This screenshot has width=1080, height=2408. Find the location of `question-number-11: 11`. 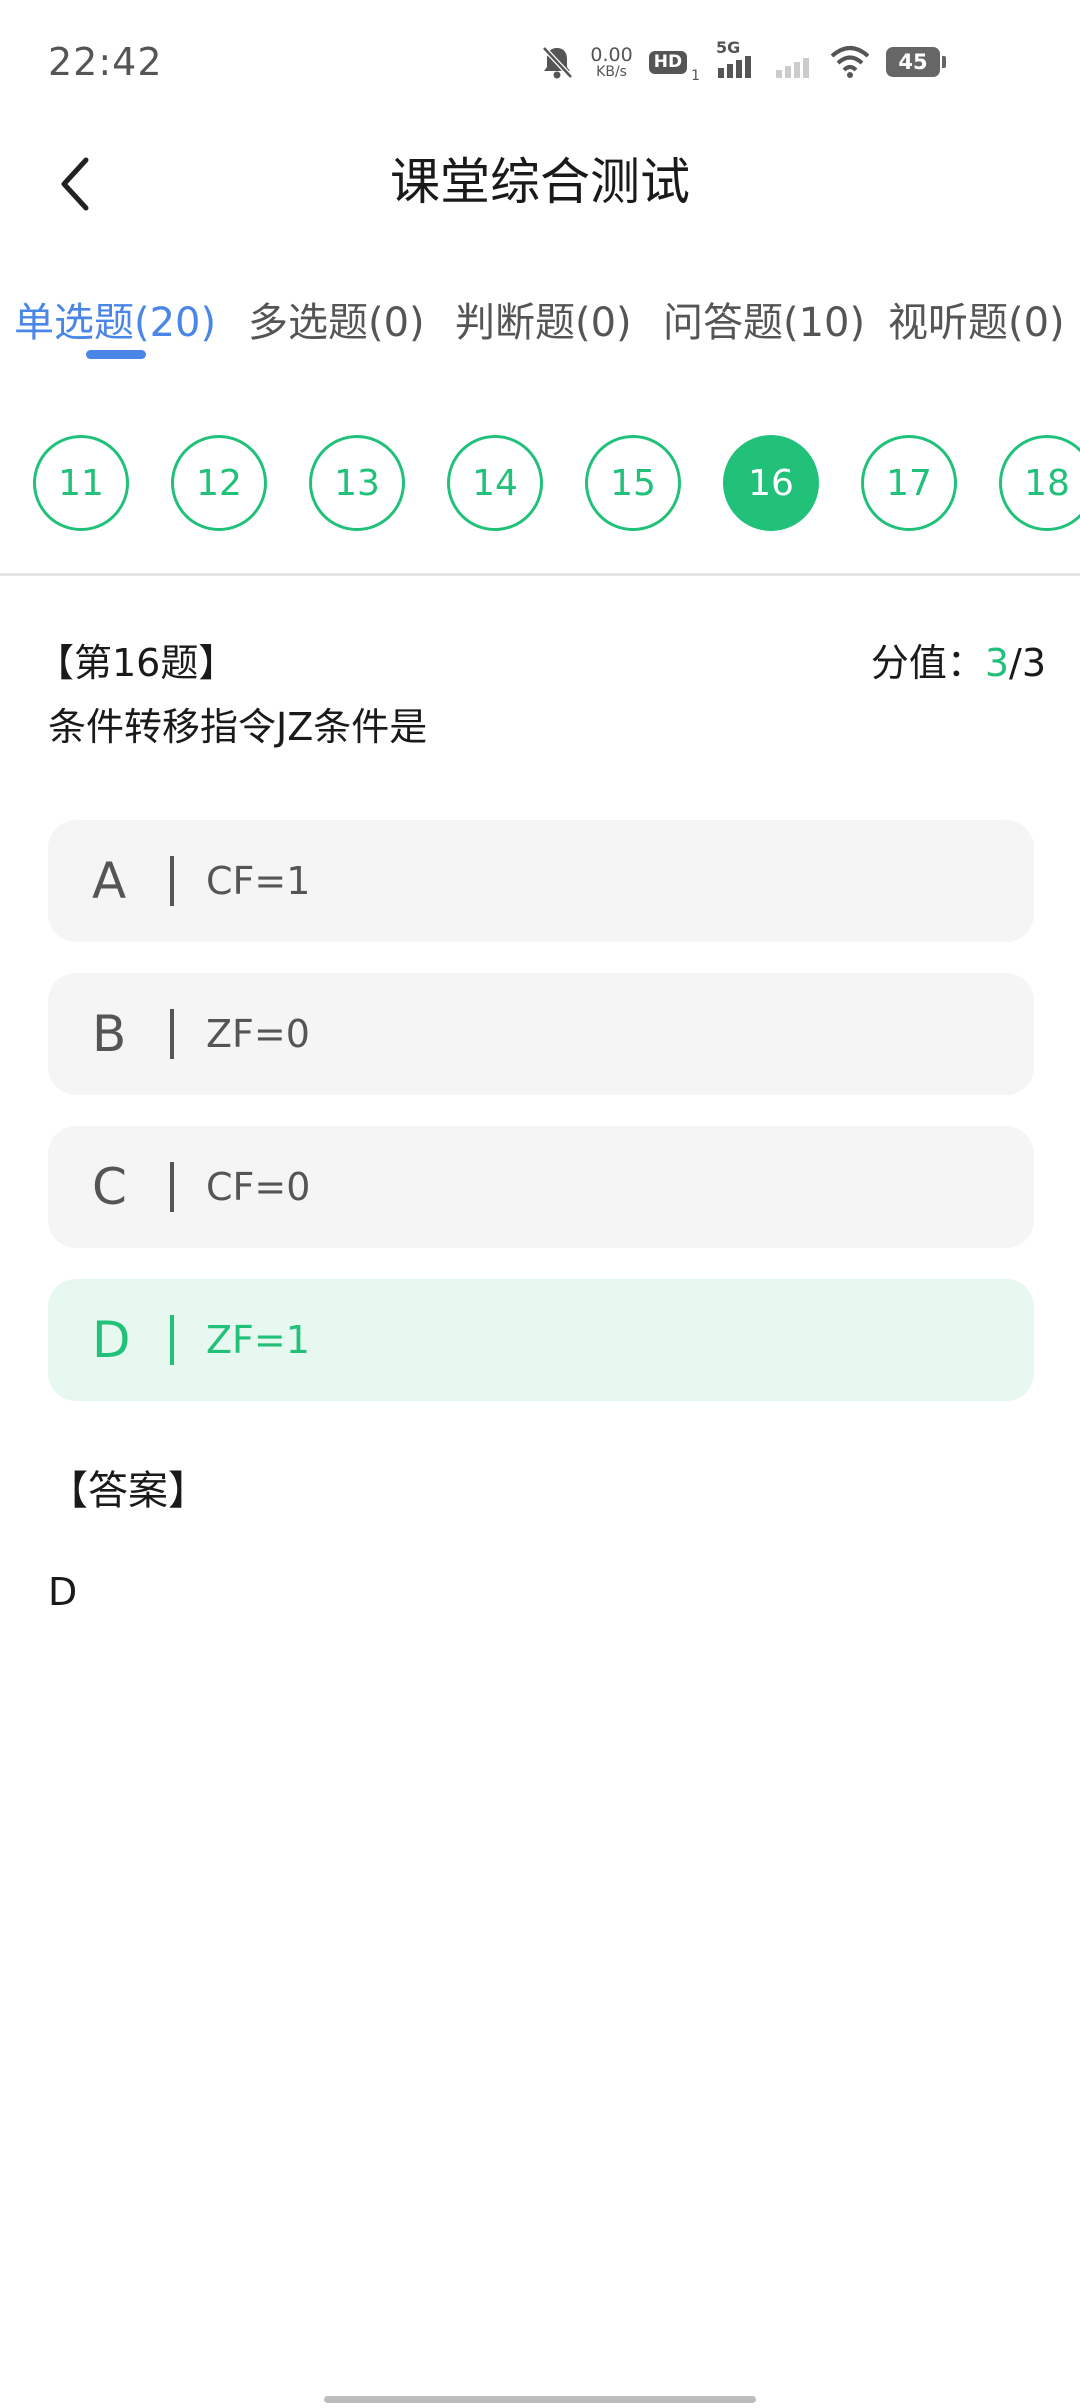

question-number-11: 11 is located at coordinates (81, 483).